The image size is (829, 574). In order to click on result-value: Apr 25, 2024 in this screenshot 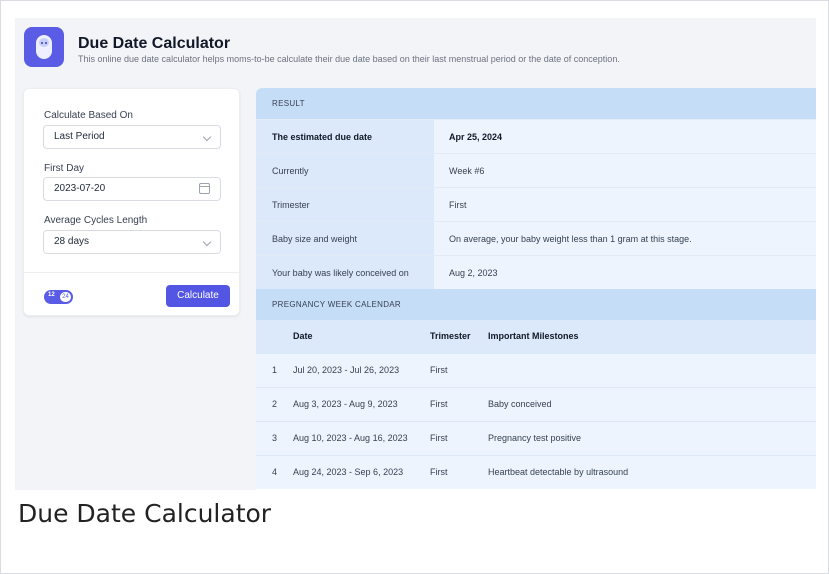, I will do `click(625, 137)`.